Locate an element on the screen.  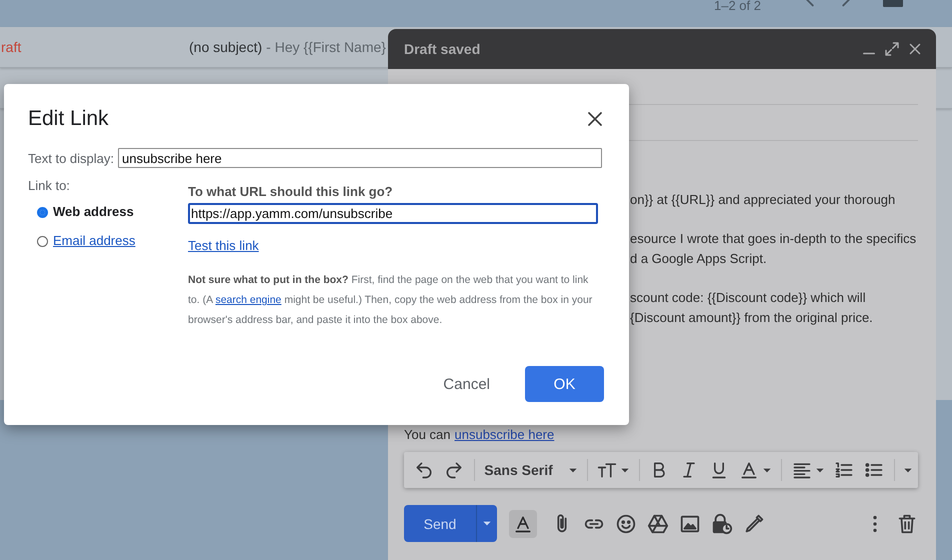
emoji-icon is located at coordinates (626, 523).